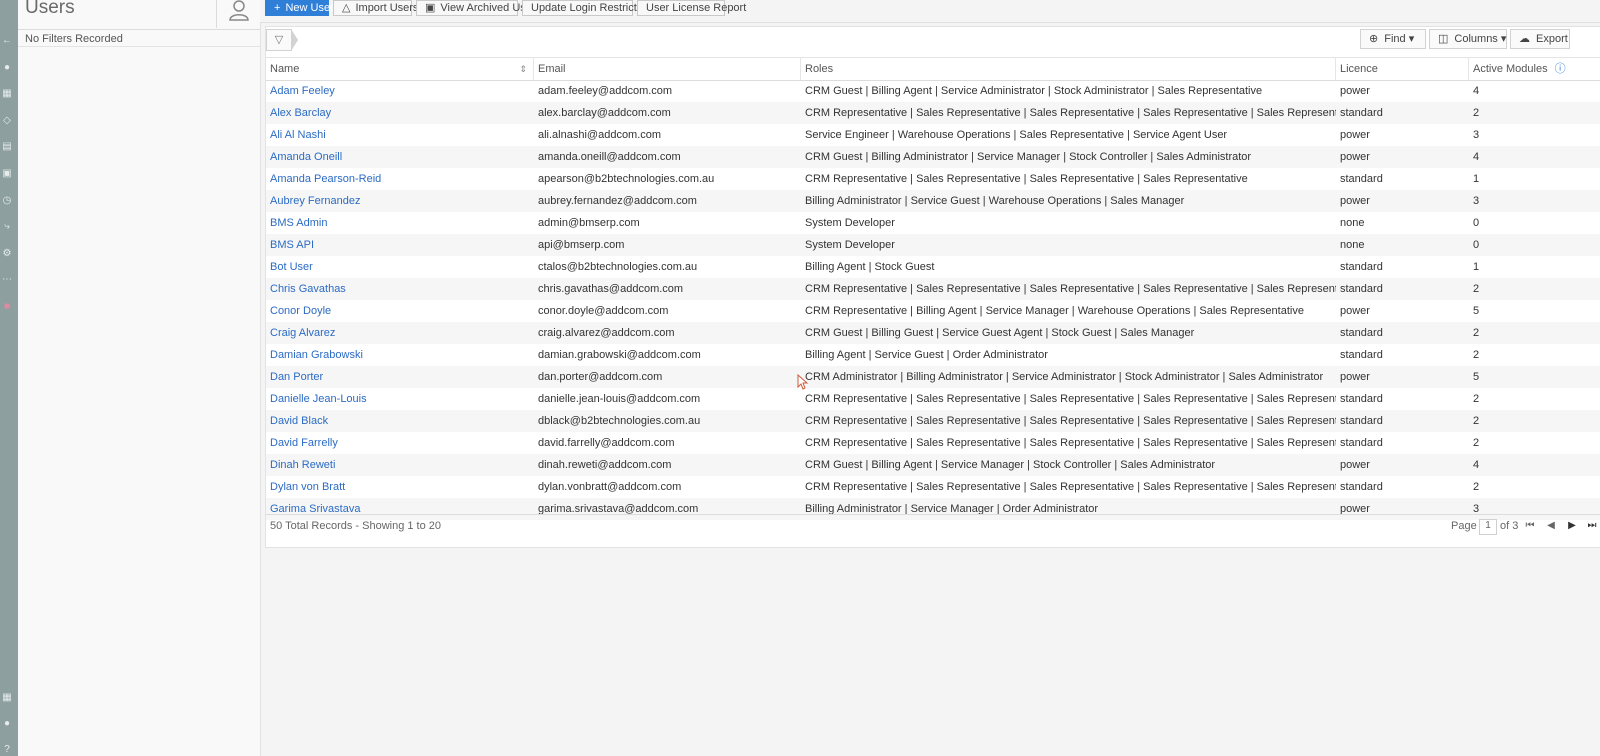 This screenshot has height=756, width=1600. What do you see at coordinates (618, 267) in the screenshot?
I see `email-cell: ctalos@b2btechnologies.com.au` at bounding box center [618, 267].